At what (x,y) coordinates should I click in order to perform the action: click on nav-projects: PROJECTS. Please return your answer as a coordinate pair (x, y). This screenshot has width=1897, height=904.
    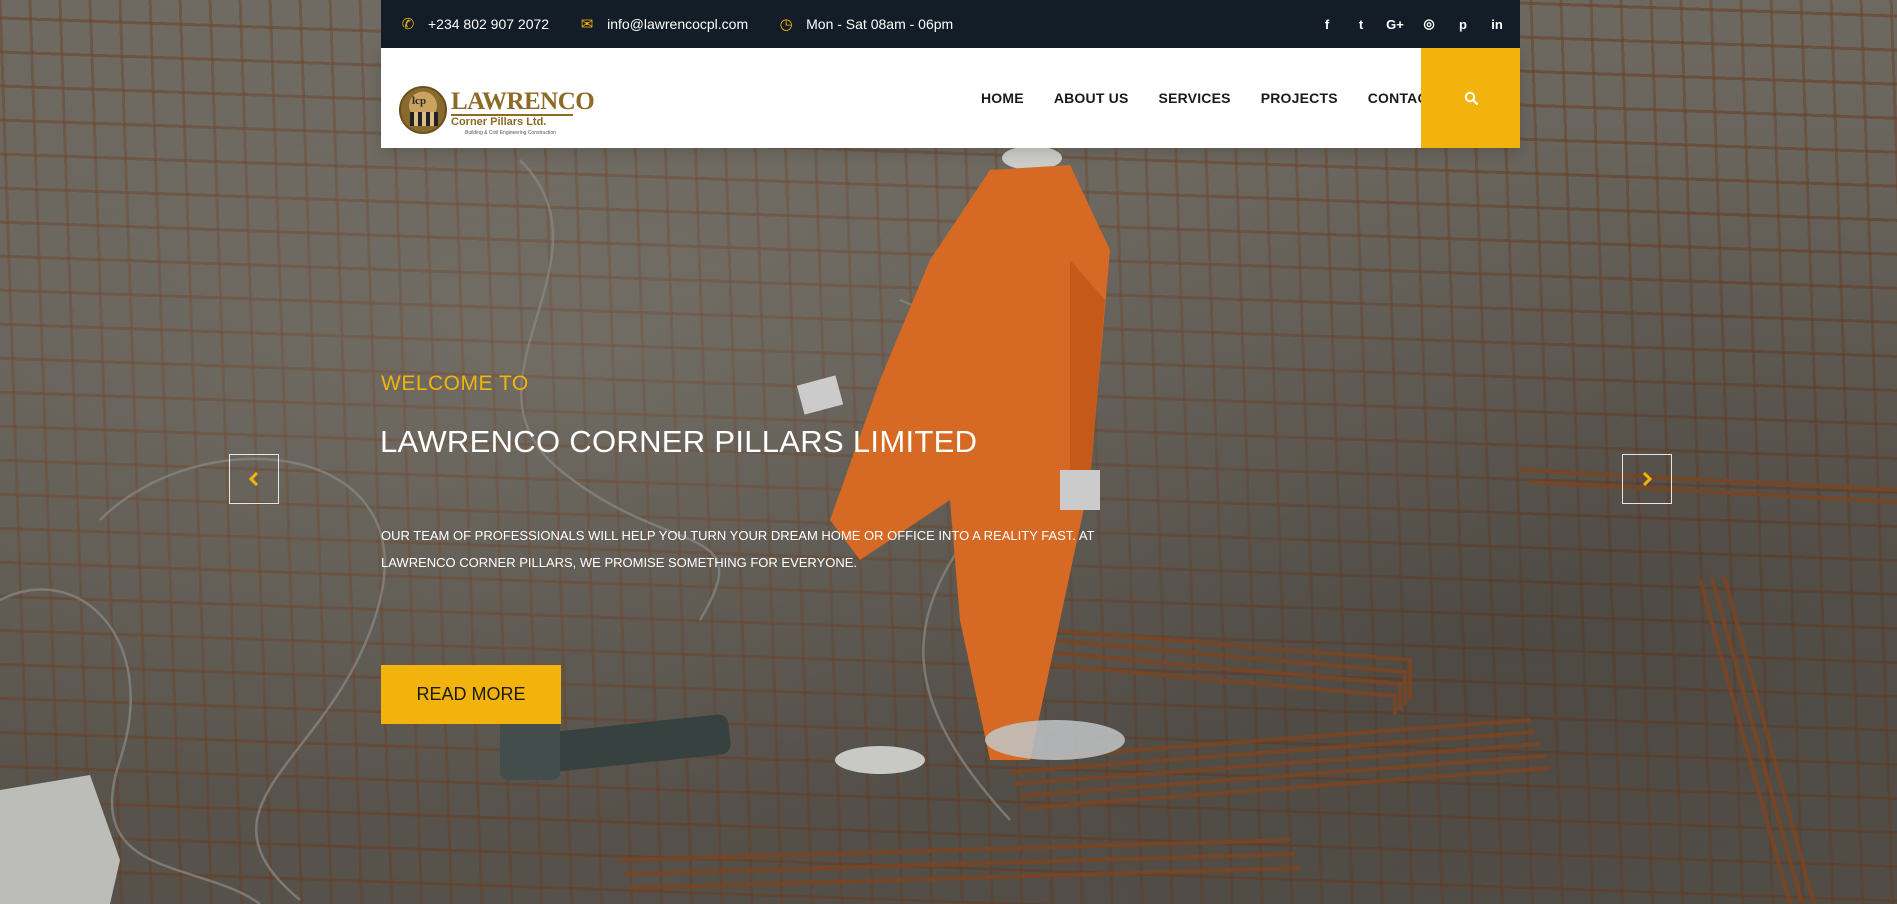
    Looking at the image, I should click on (1299, 98).